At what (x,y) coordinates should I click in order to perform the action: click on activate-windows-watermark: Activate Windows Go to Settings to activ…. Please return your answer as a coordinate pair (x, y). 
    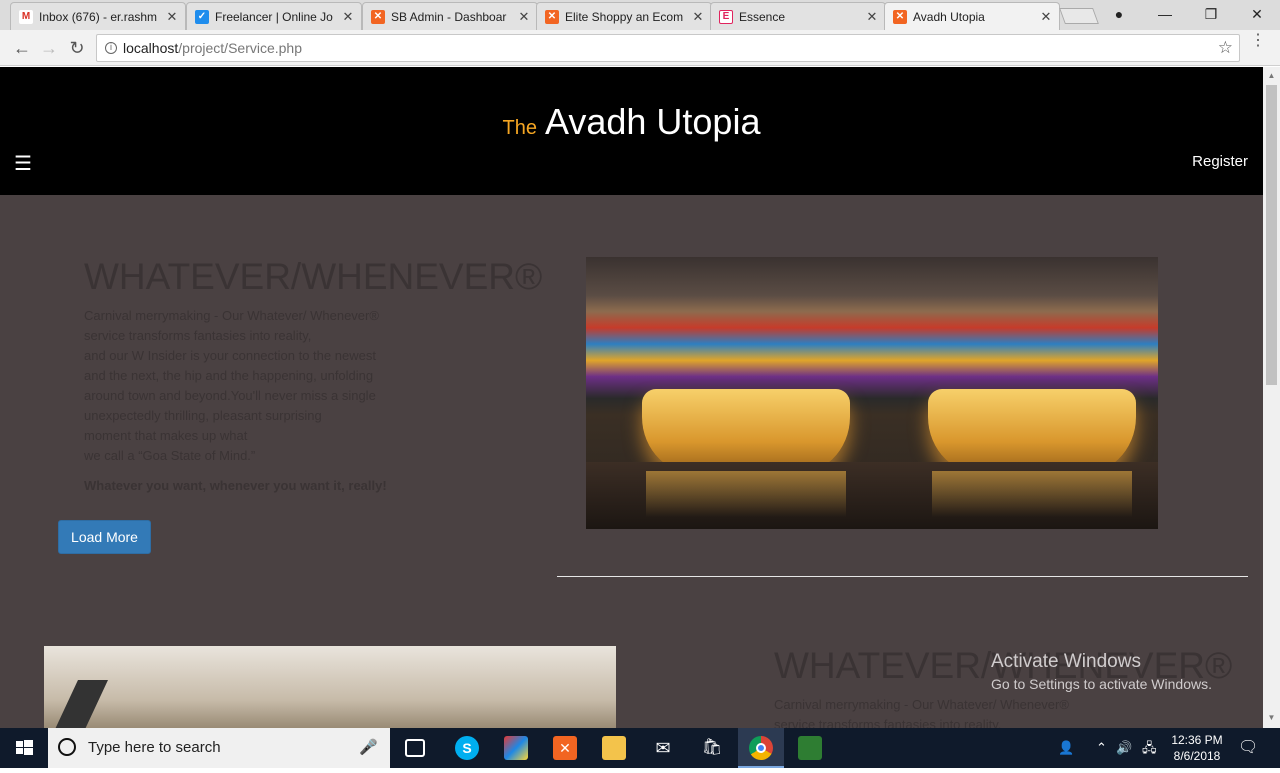
    Looking at the image, I should click on (1101, 671).